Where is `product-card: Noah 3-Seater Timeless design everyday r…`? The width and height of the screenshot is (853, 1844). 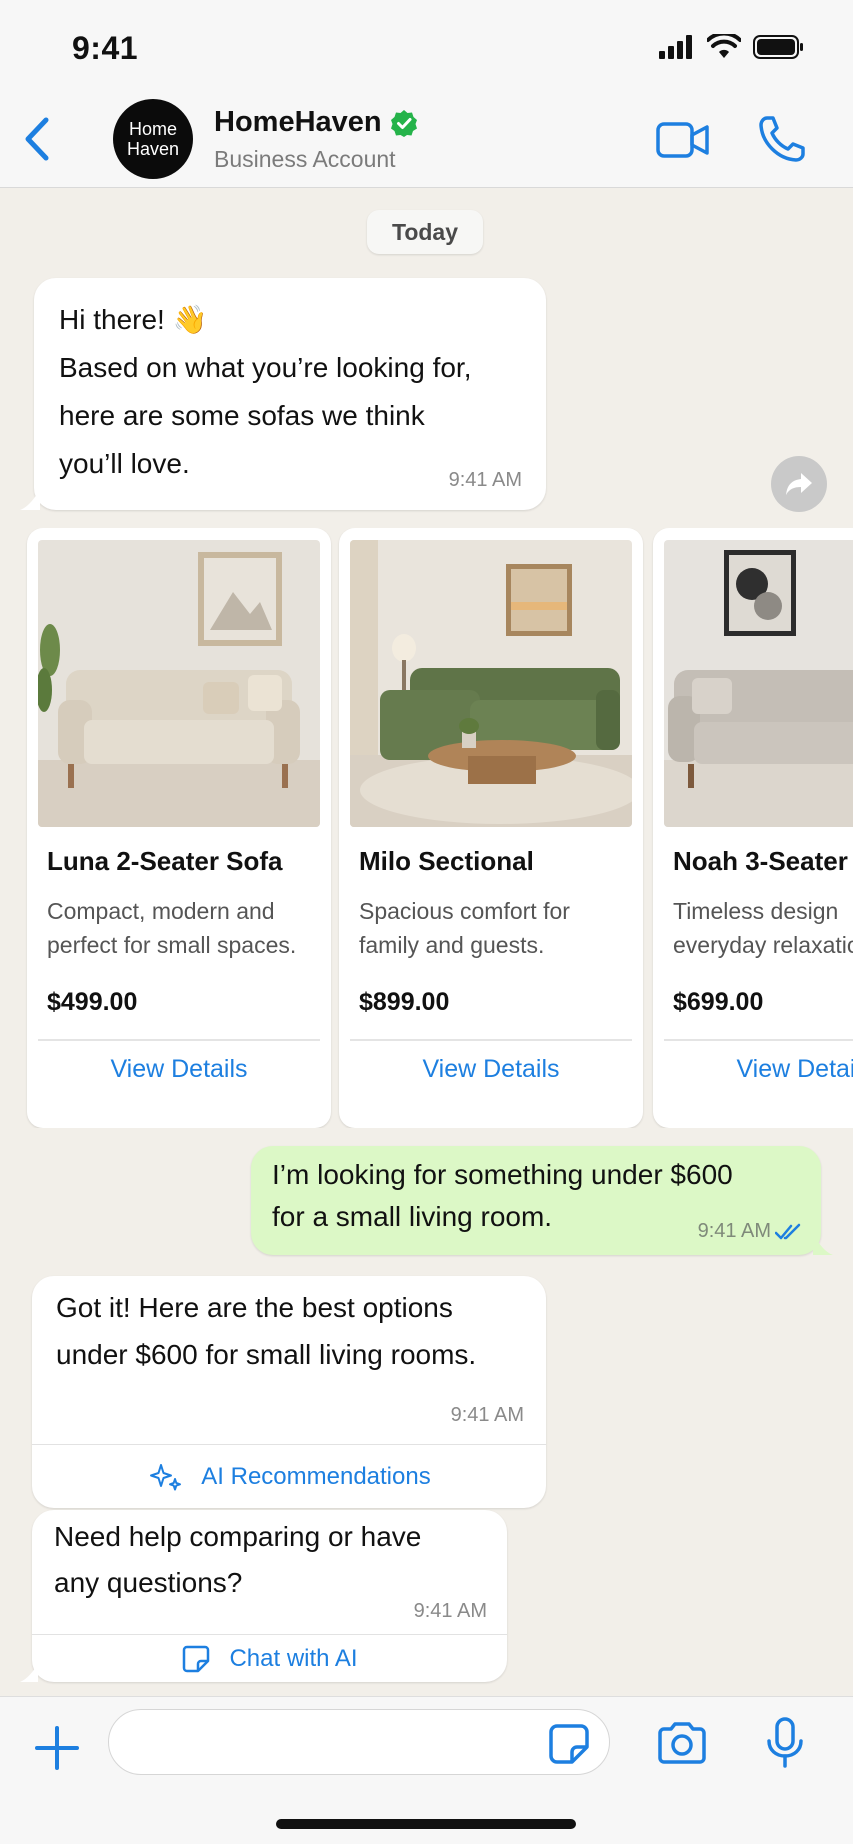
product-card: Noah 3-Seater Timeless design everyday r… is located at coordinates (753, 828).